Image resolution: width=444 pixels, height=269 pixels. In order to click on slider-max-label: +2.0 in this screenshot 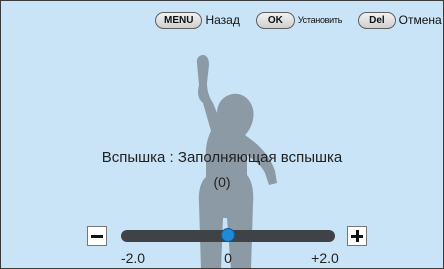, I will do `click(325, 258)`.